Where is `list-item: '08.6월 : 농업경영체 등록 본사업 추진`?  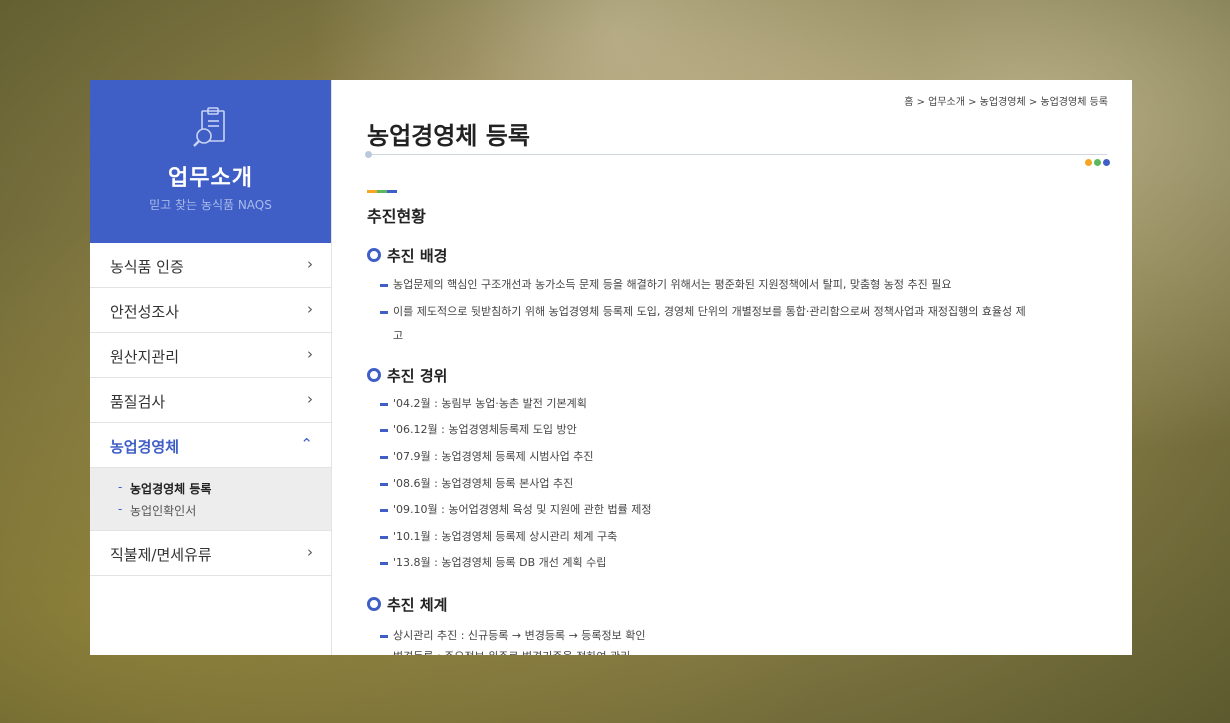
list-item: '08.6월 : 농업경영체 등록 본사업 추진 is located at coordinates (745, 483).